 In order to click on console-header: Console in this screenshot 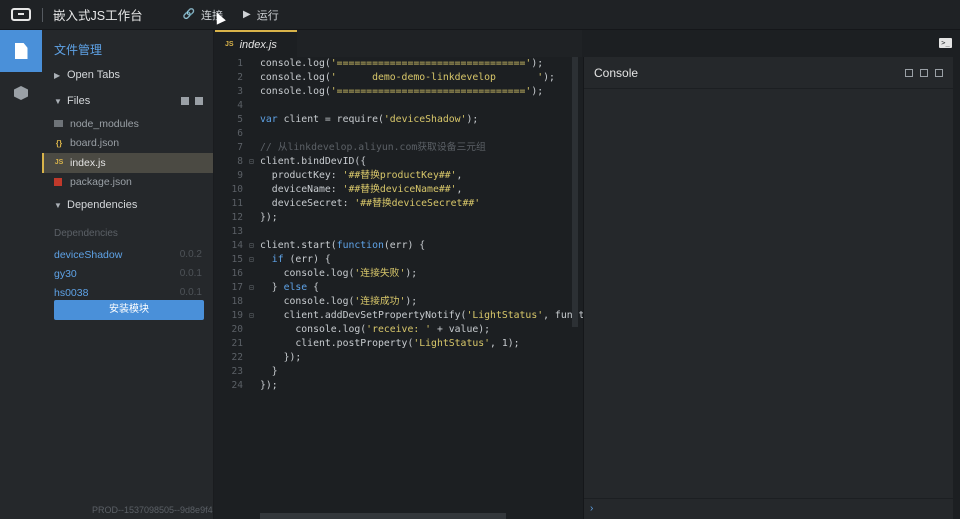, I will do `click(768, 73)`.